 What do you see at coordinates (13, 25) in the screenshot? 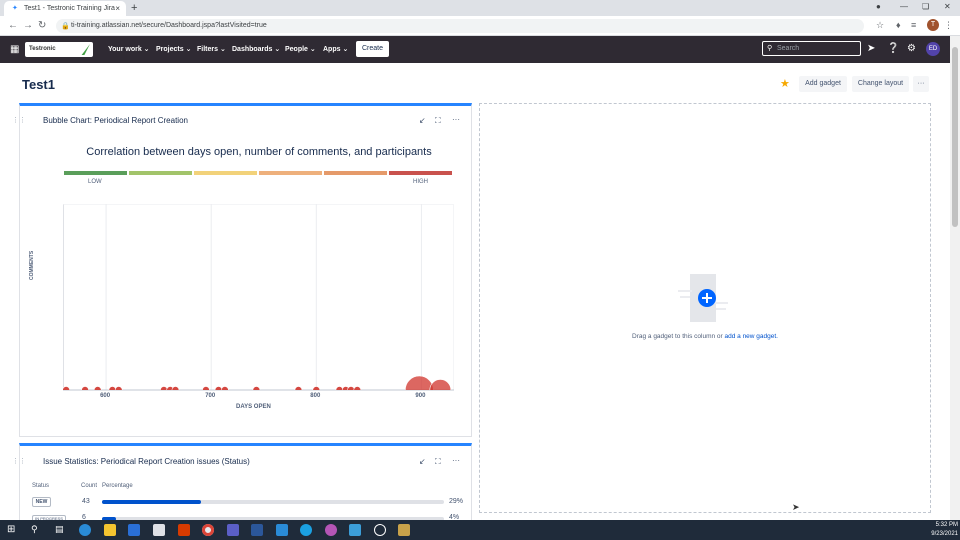
I see `back-icon: ←` at bounding box center [13, 25].